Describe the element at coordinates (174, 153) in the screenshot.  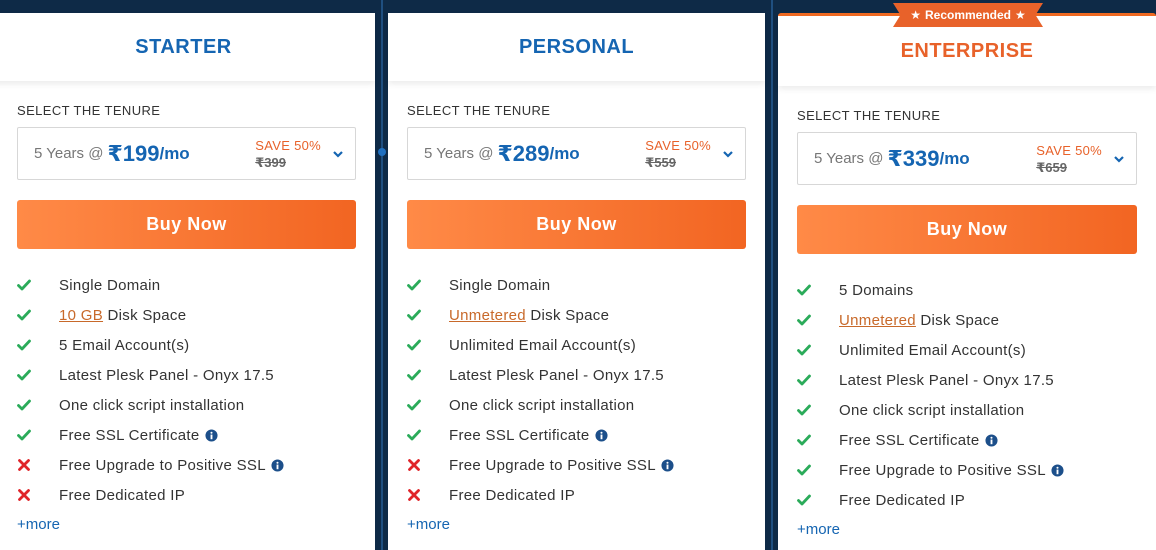
I see `tenure-per: /mo` at that location.